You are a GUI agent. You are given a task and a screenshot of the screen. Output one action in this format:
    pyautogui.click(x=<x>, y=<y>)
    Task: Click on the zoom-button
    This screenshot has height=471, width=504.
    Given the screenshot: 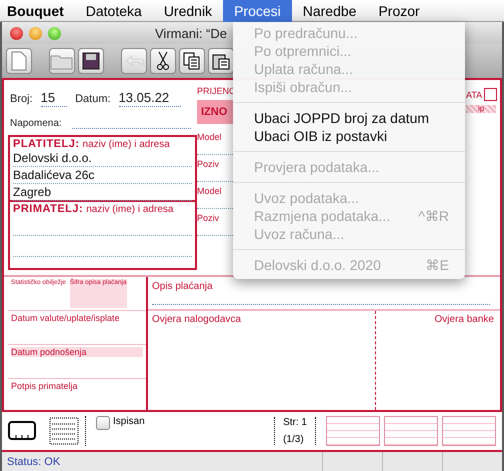 What is the action you would take?
    pyautogui.click(x=54, y=33)
    